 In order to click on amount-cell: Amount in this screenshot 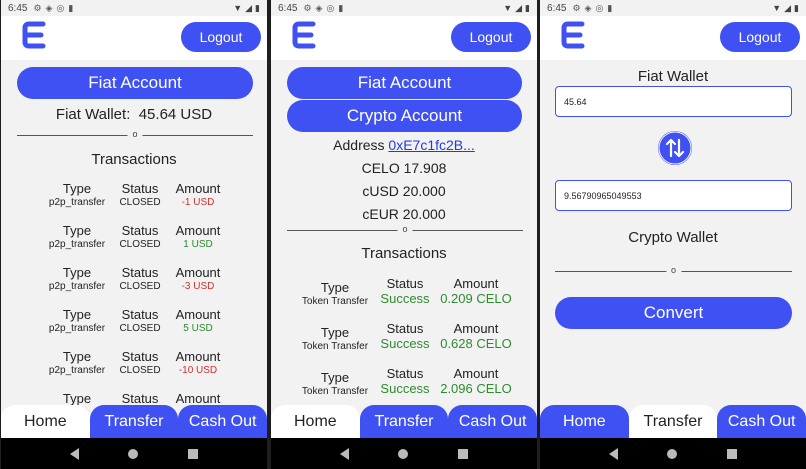, I will do `click(198, 398)`.